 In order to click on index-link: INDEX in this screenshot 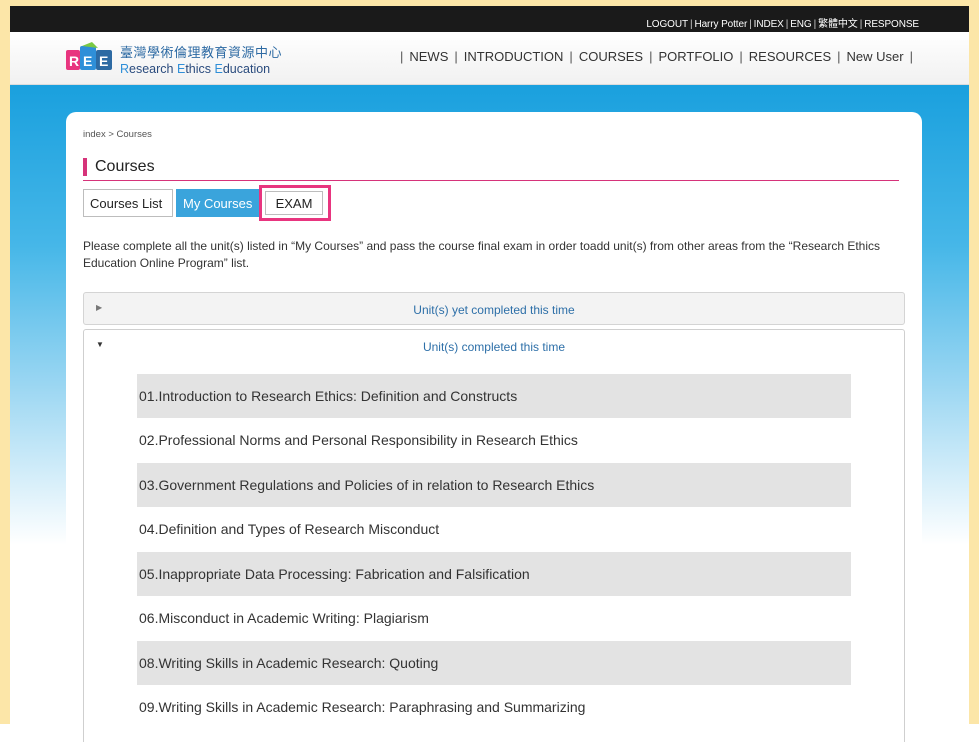, I will do `click(769, 24)`.